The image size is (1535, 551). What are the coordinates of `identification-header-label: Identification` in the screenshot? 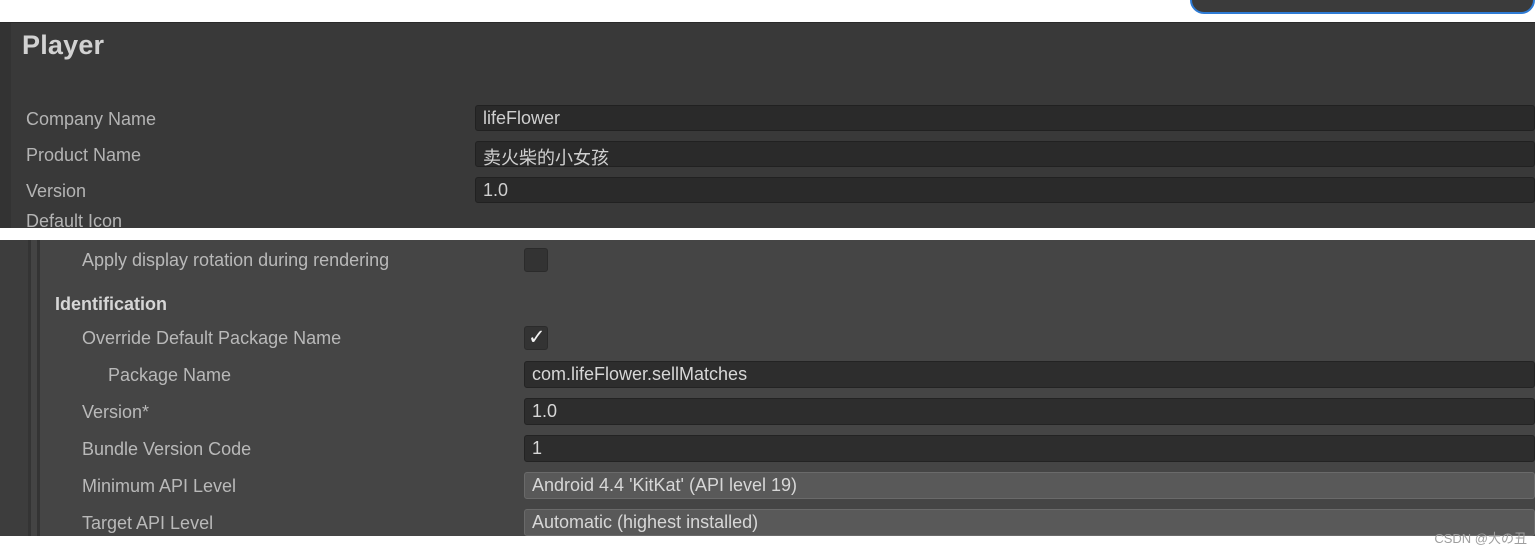 It's located at (111, 304).